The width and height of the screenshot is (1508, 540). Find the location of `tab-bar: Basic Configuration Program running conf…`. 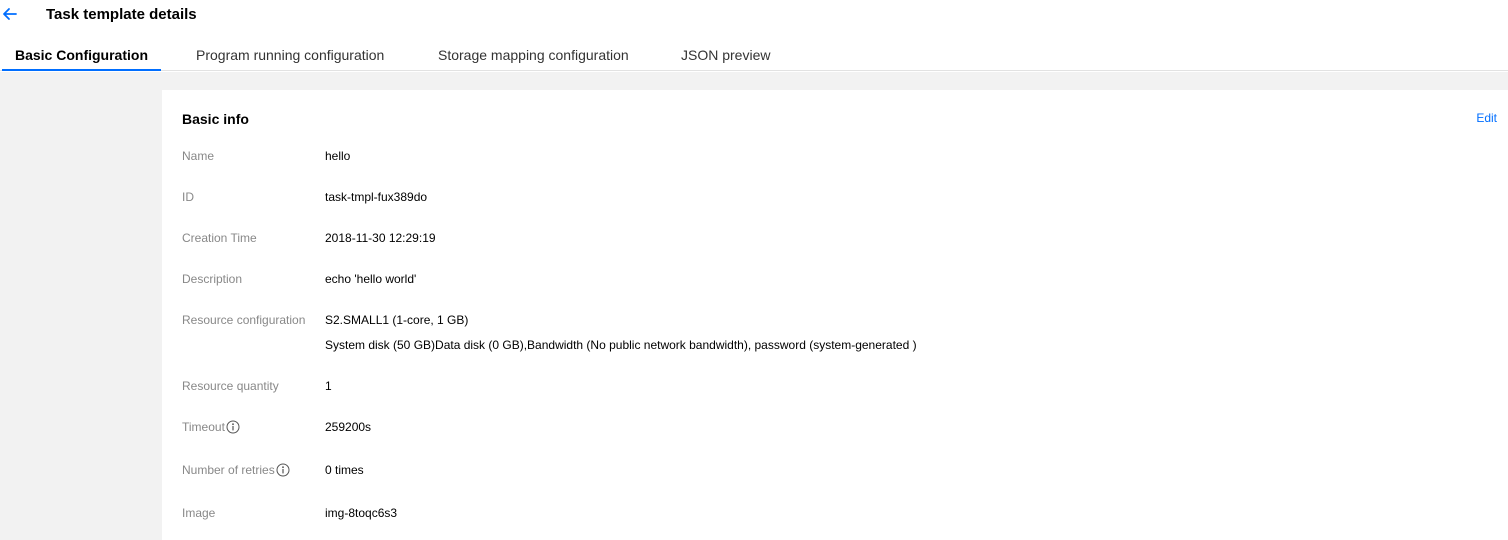

tab-bar: Basic Configuration Program running conf… is located at coordinates (754, 54).